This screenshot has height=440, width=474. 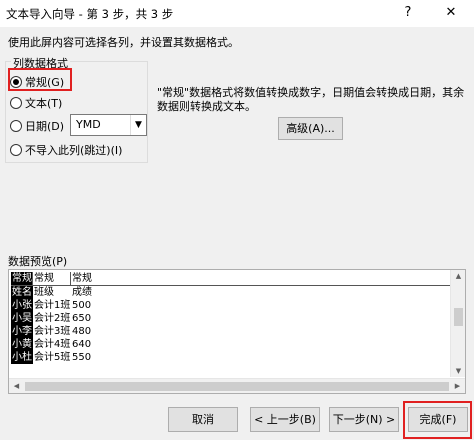 I want to click on preview-cell: 成绩, so click(x=82, y=292).